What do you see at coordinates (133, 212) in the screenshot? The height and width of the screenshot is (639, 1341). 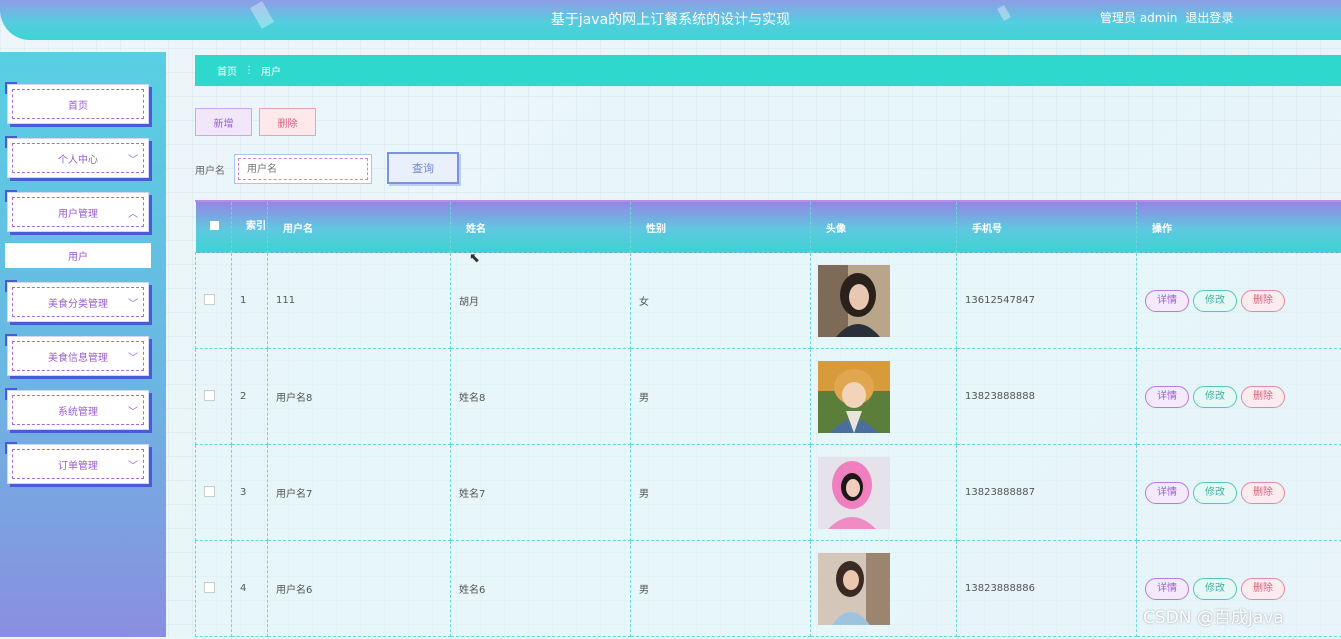 I see `chevron-up-icon: ︿` at bounding box center [133, 212].